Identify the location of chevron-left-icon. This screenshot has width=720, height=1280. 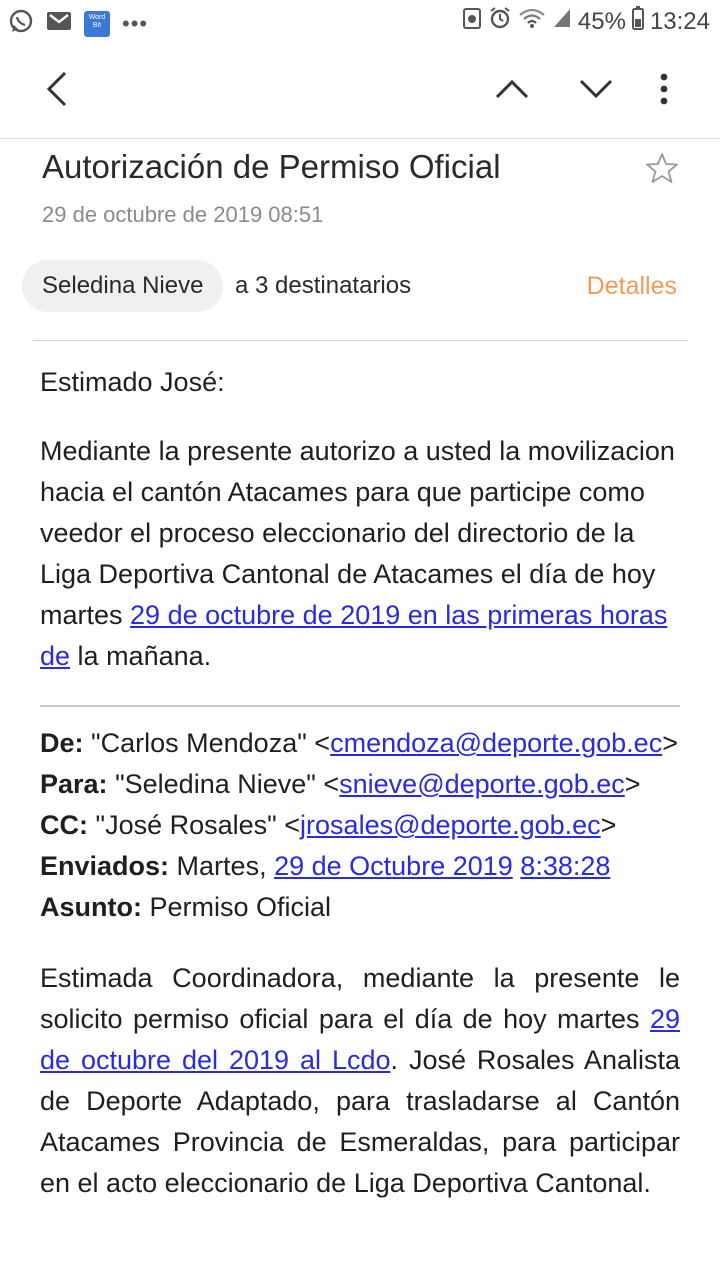
(57, 91).